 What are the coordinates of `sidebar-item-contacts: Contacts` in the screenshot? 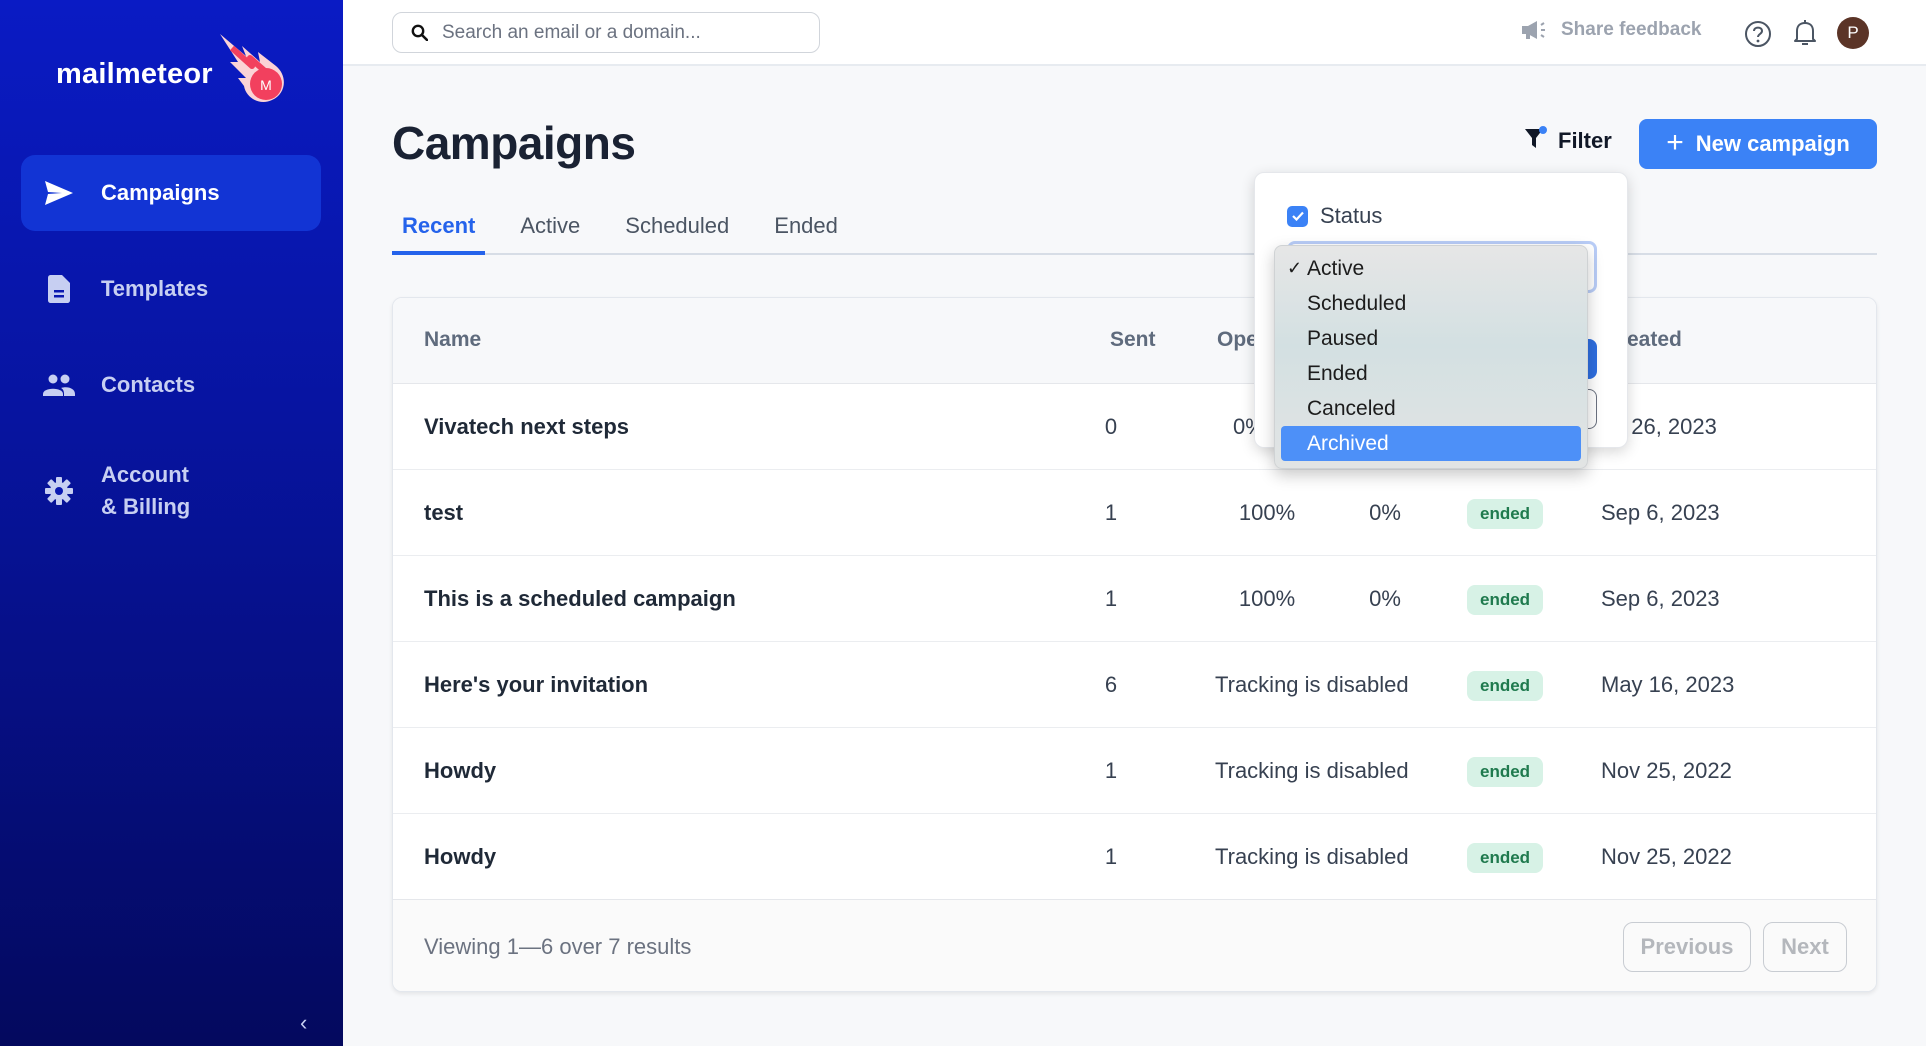 It's located at (171, 385).